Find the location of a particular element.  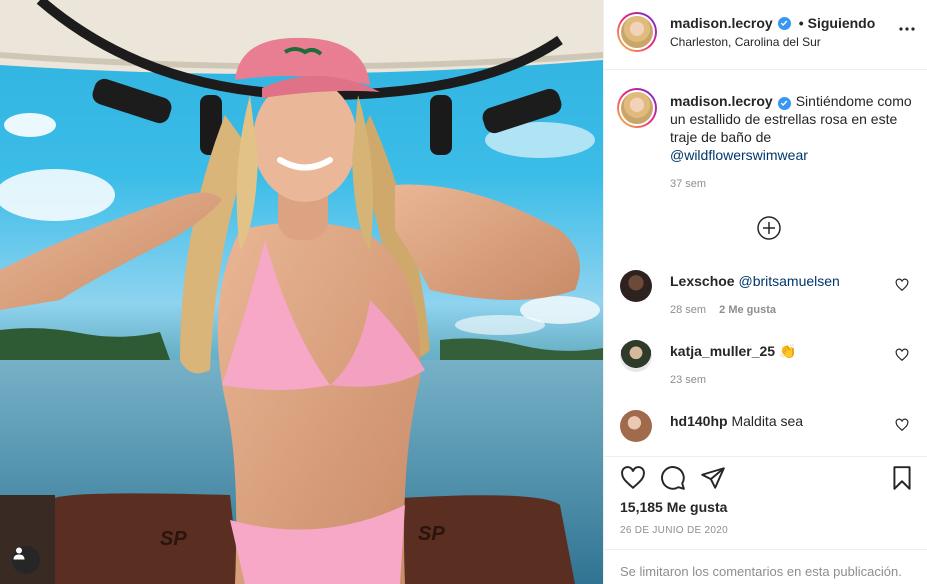

save-button is located at coordinates (902, 478).